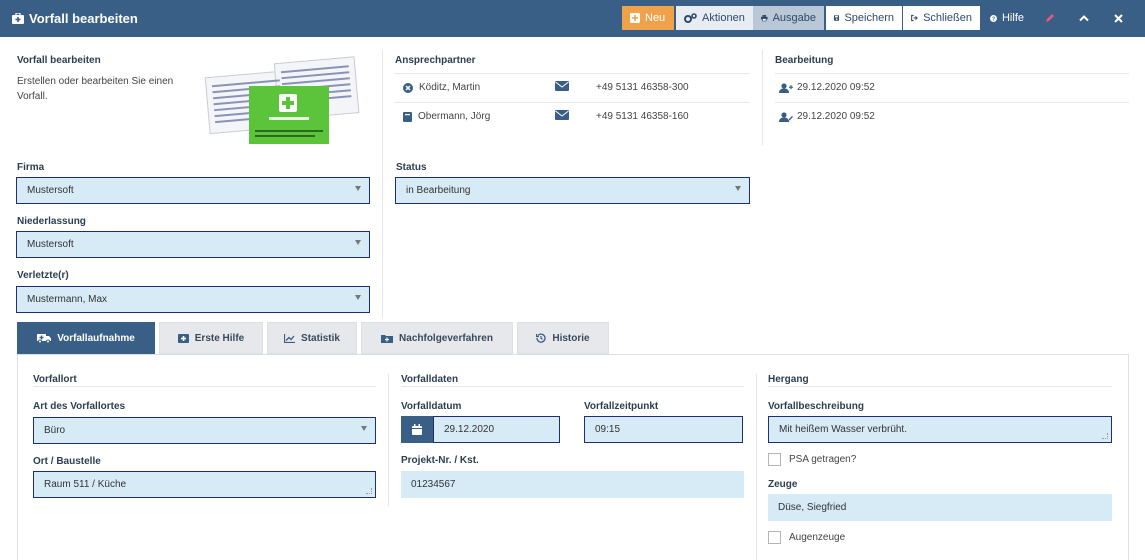 The width and height of the screenshot is (1145, 560). I want to click on chart-line-icon, so click(290, 338).